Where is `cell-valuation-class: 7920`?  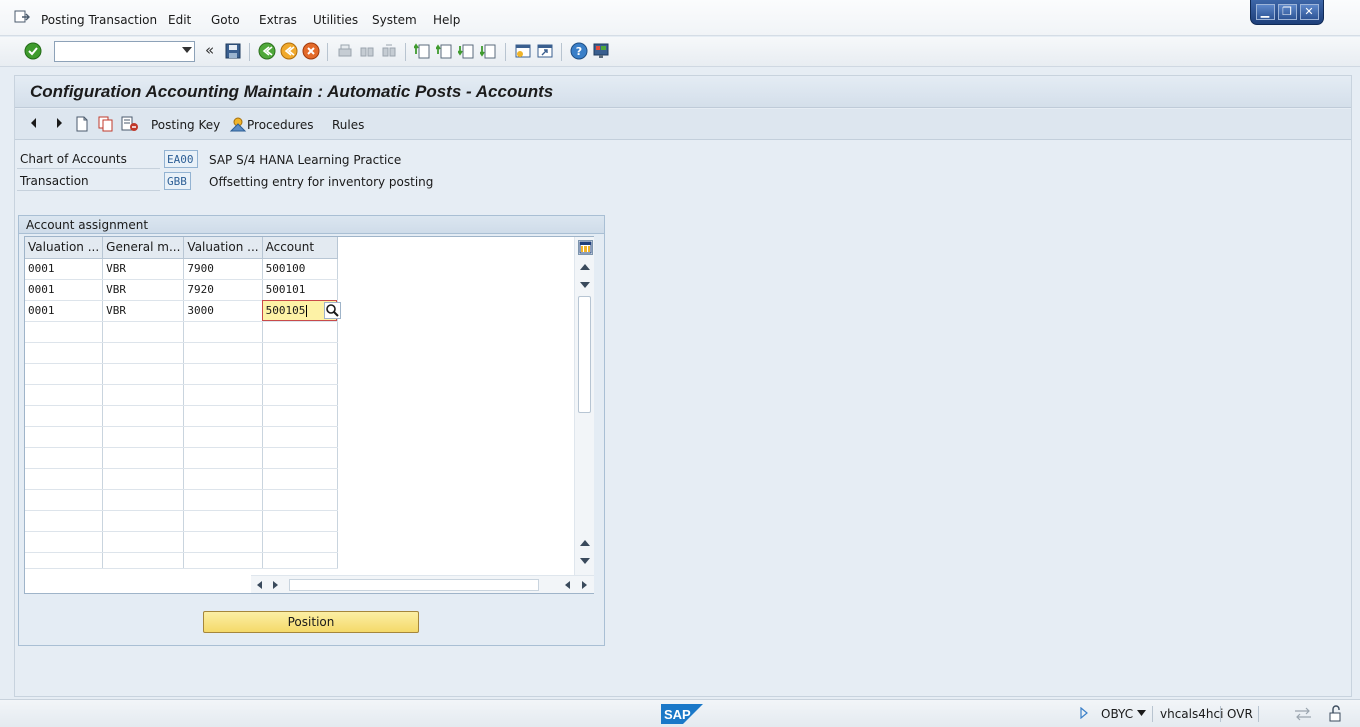
cell-valuation-class: 7920 is located at coordinates (223, 290).